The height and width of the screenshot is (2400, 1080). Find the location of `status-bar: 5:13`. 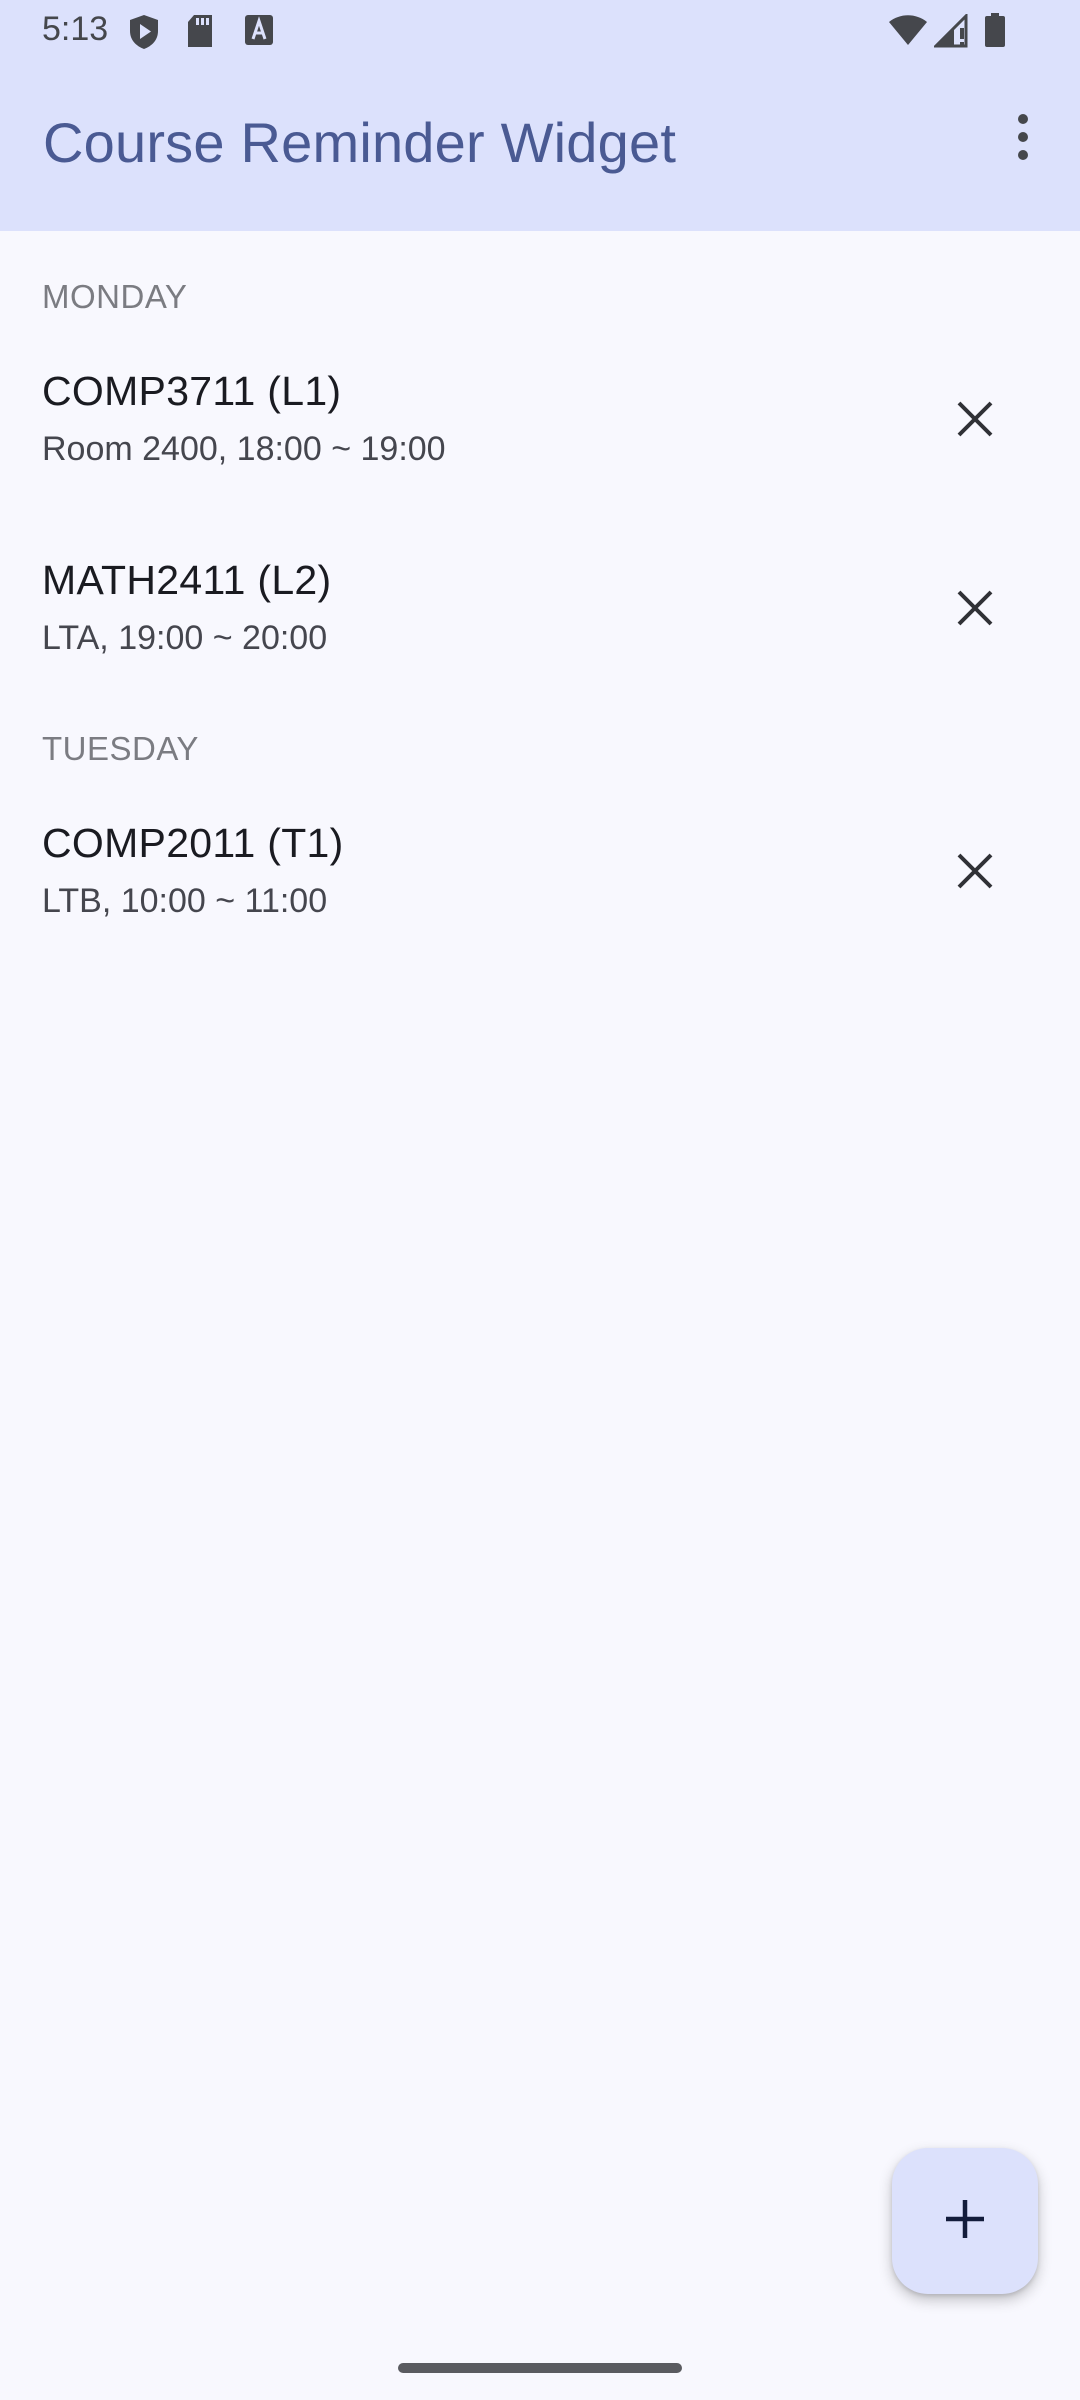

status-bar: 5:13 is located at coordinates (540, 31).